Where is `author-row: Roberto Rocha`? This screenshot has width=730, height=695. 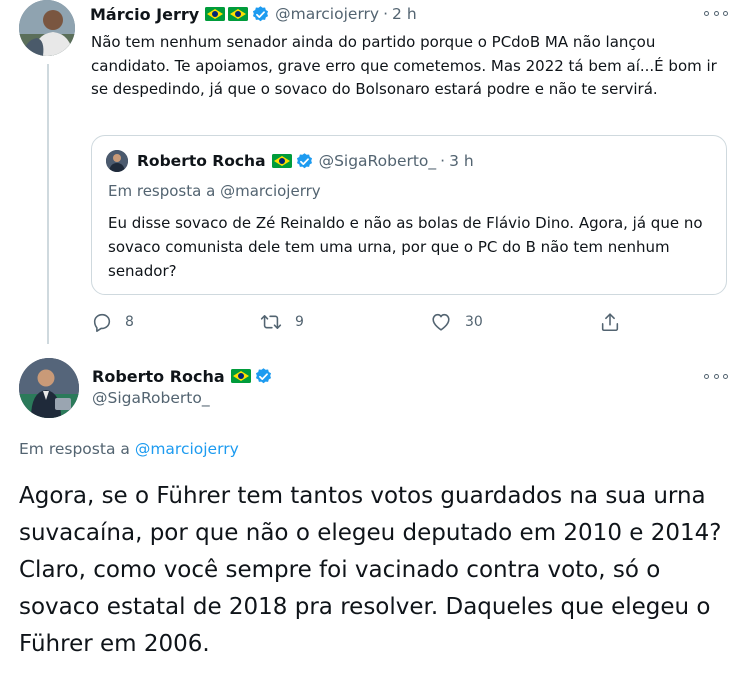 author-row: Roberto Rocha is located at coordinates (182, 376).